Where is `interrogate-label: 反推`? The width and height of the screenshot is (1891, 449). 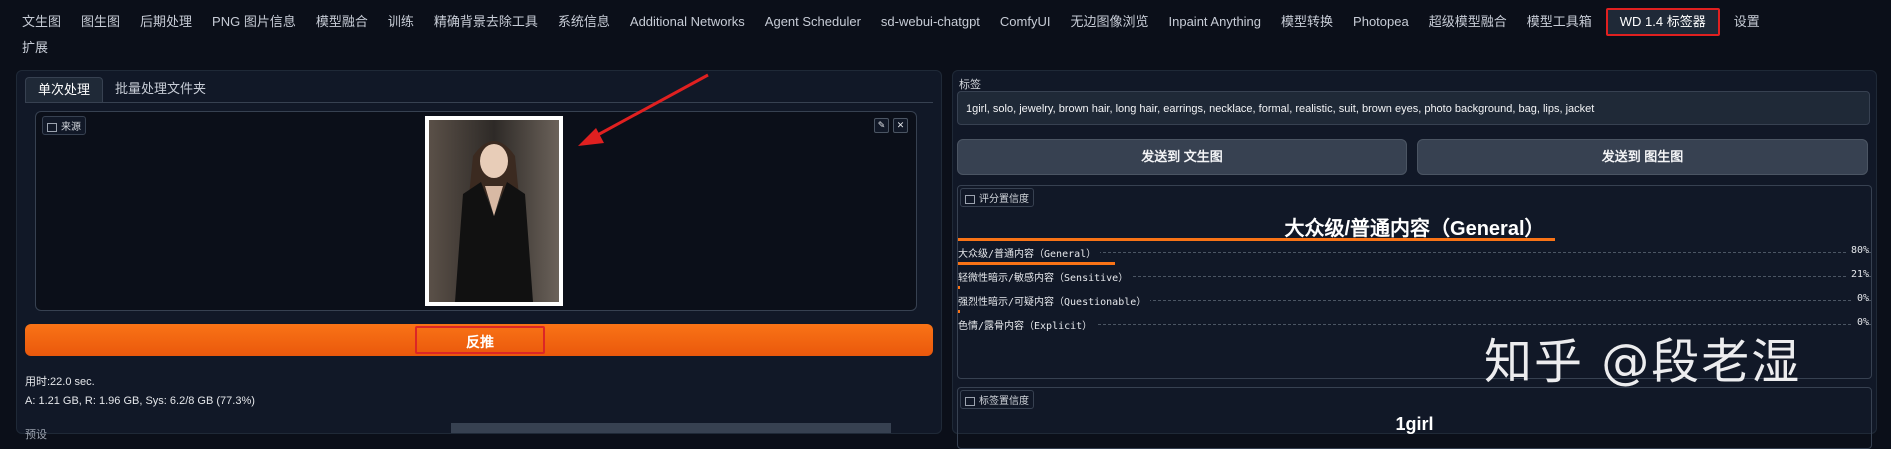 interrogate-label: 反推 is located at coordinates (480, 340).